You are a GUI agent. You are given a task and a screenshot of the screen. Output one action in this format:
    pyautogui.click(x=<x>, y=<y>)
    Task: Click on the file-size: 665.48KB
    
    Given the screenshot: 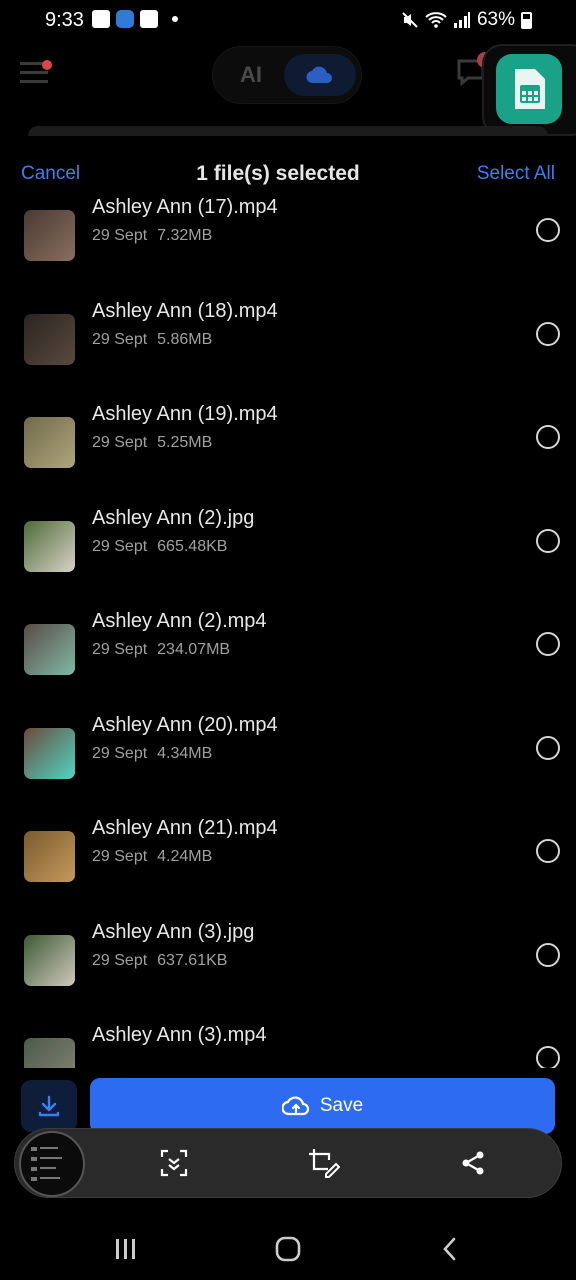 What is the action you would take?
    pyautogui.click(x=192, y=546)
    